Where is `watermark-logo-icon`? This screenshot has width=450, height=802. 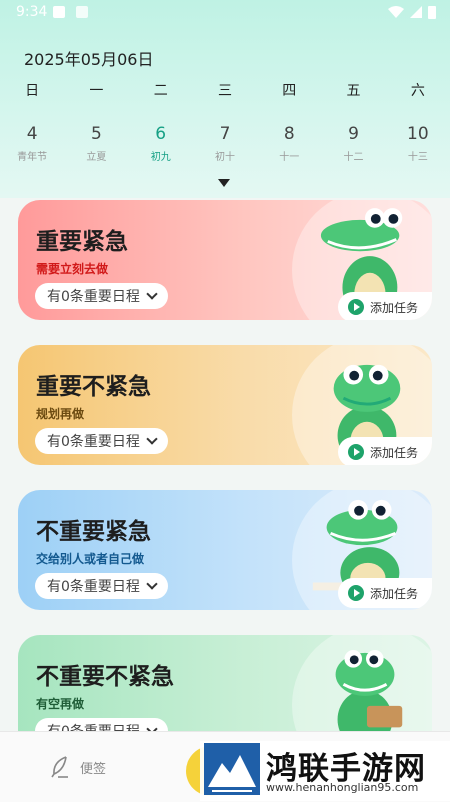
watermark-logo-icon is located at coordinates (232, 769).